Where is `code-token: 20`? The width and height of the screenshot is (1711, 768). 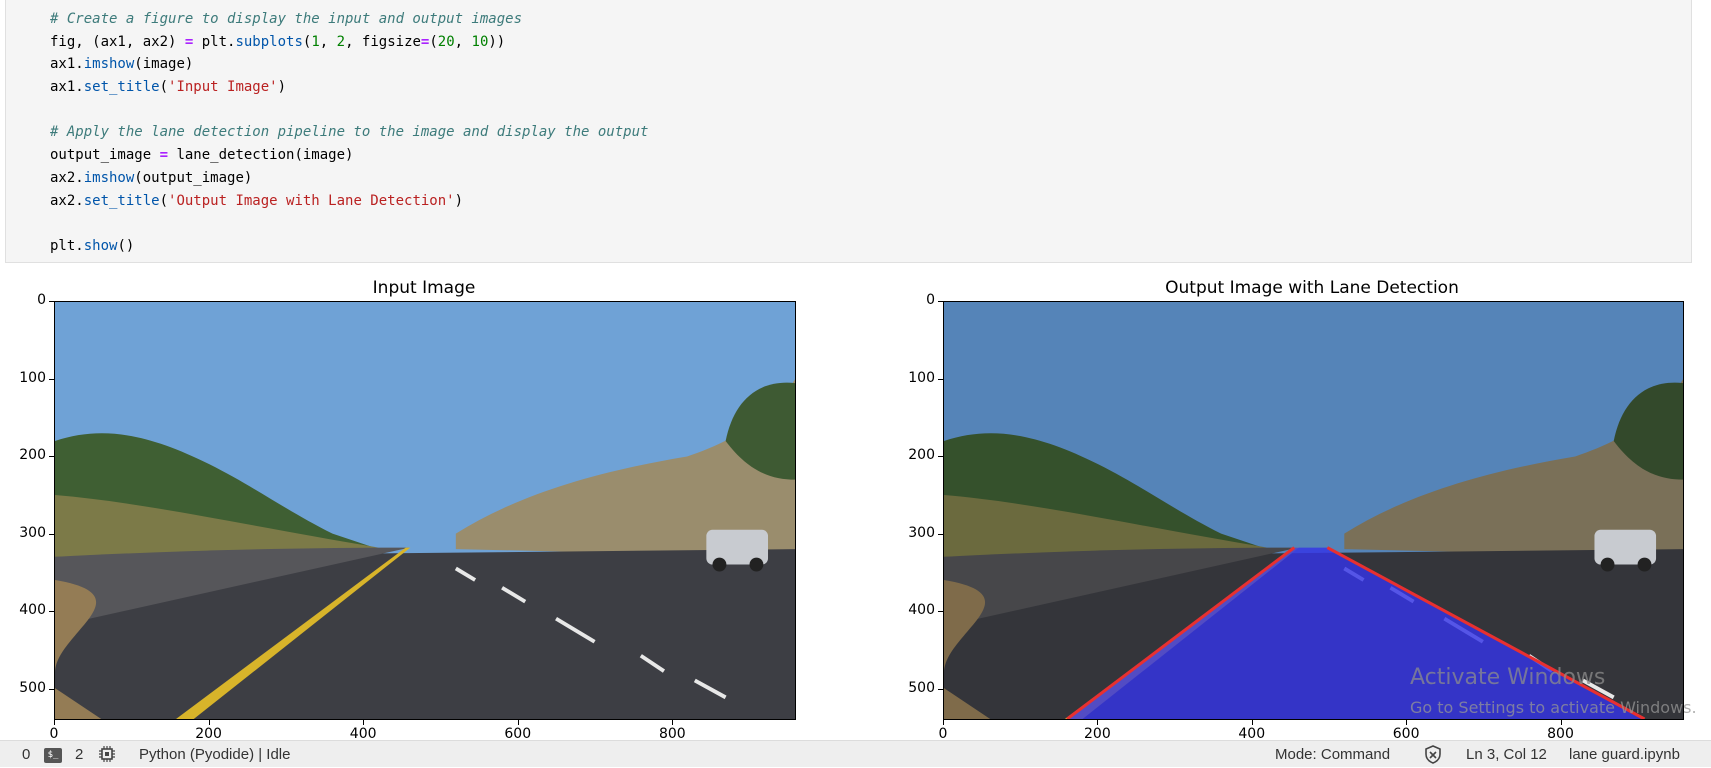
code-token: 20 is located at coordinates (446, 41).